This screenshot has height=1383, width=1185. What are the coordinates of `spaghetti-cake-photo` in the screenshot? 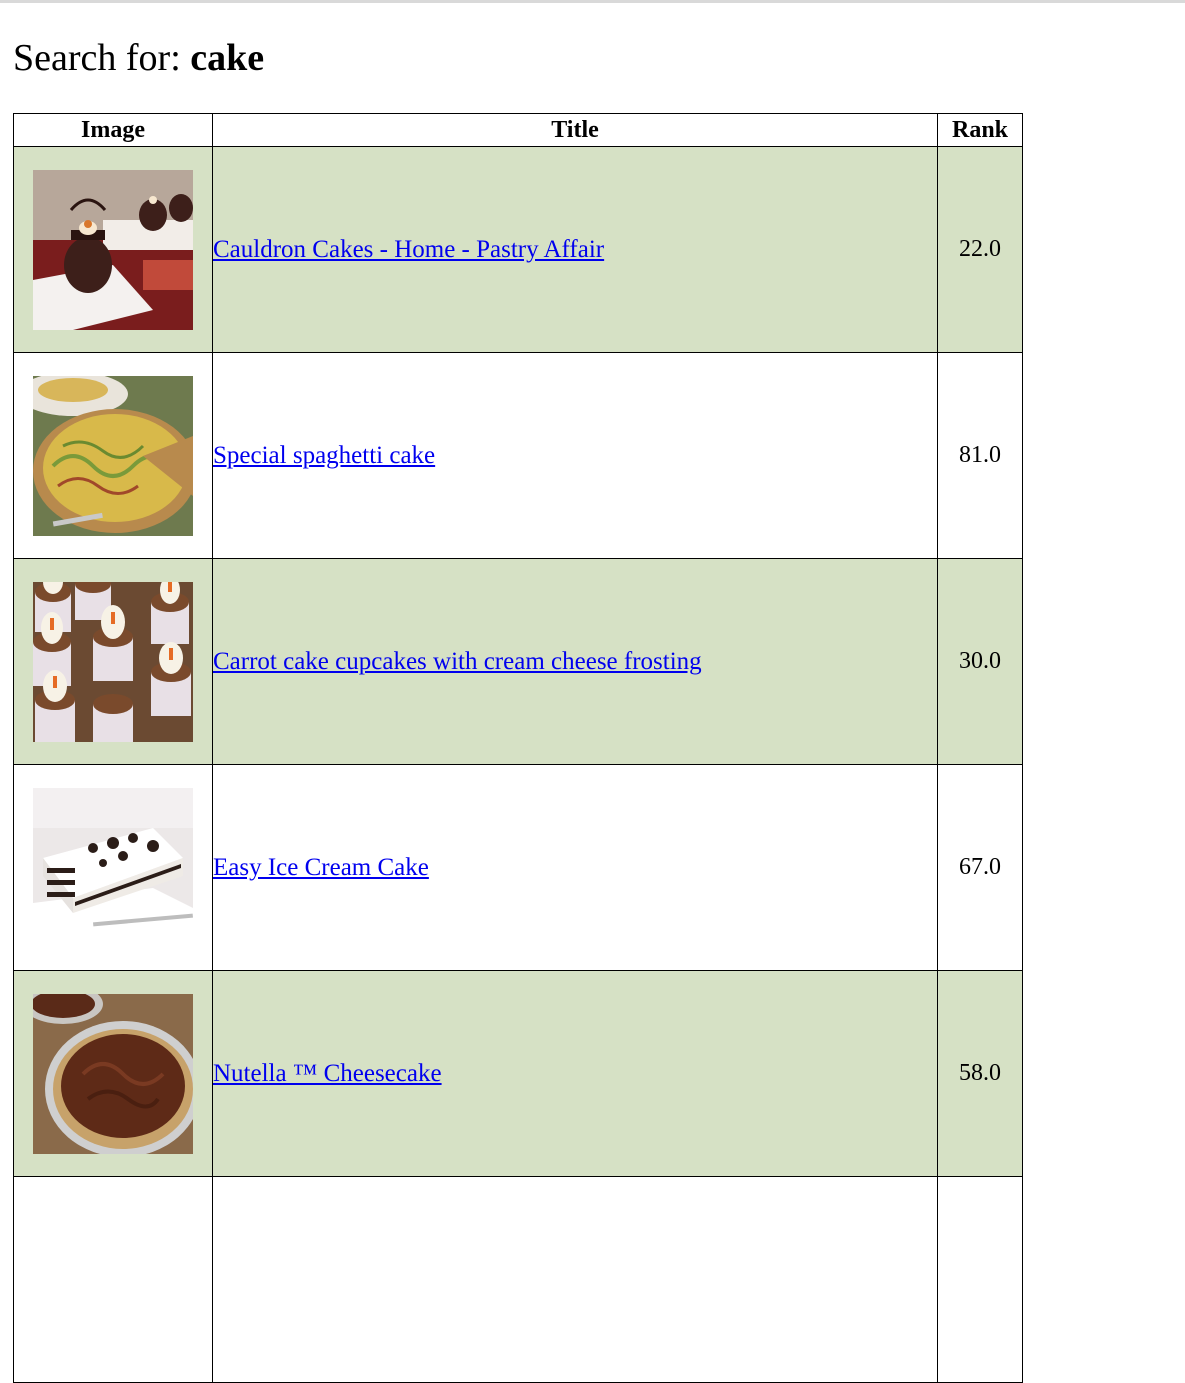 It's located at (113, 455).